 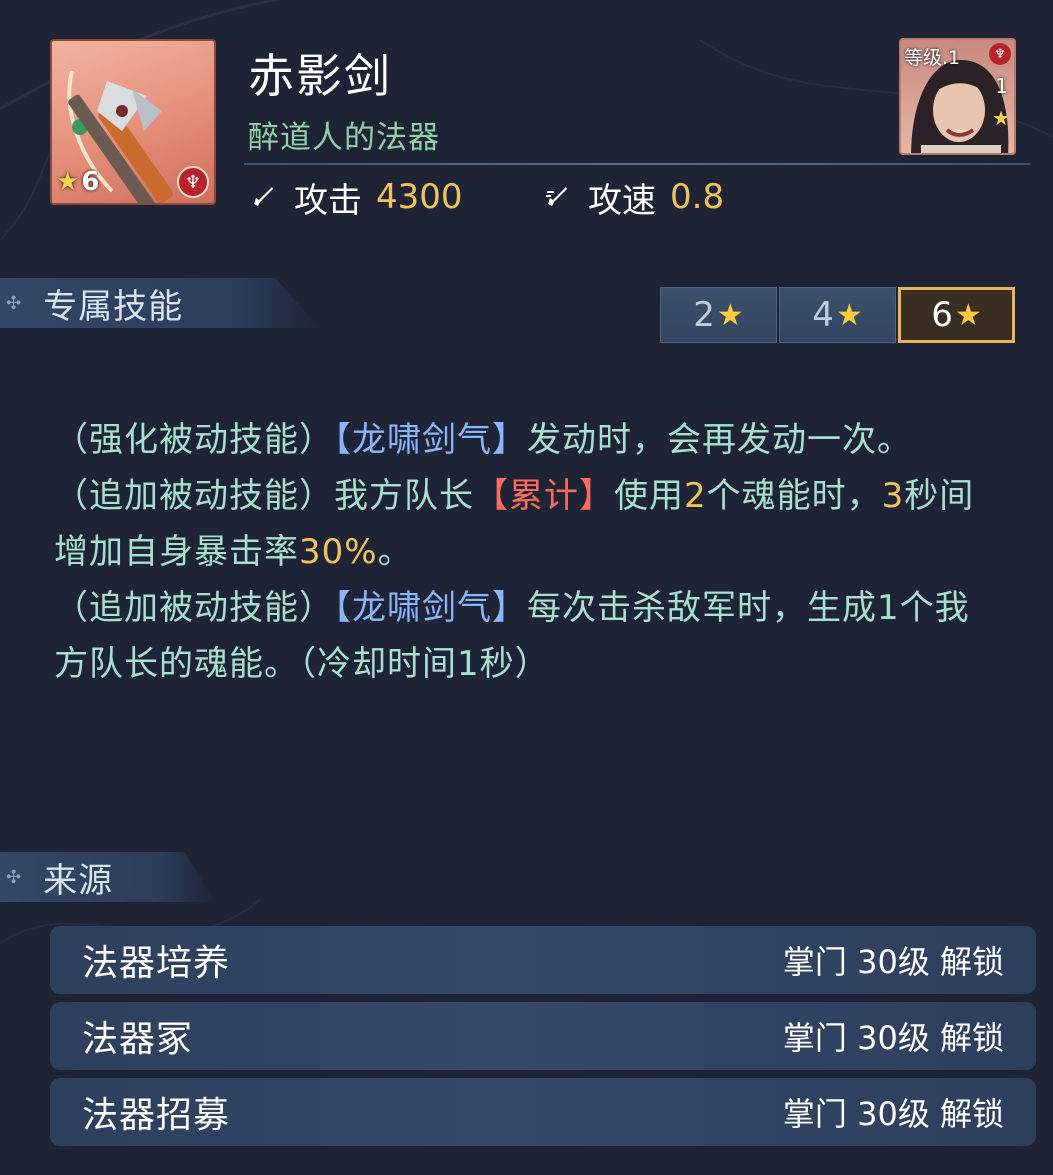 I want to click on desc-number: 30%, so click(x=338, y=552).